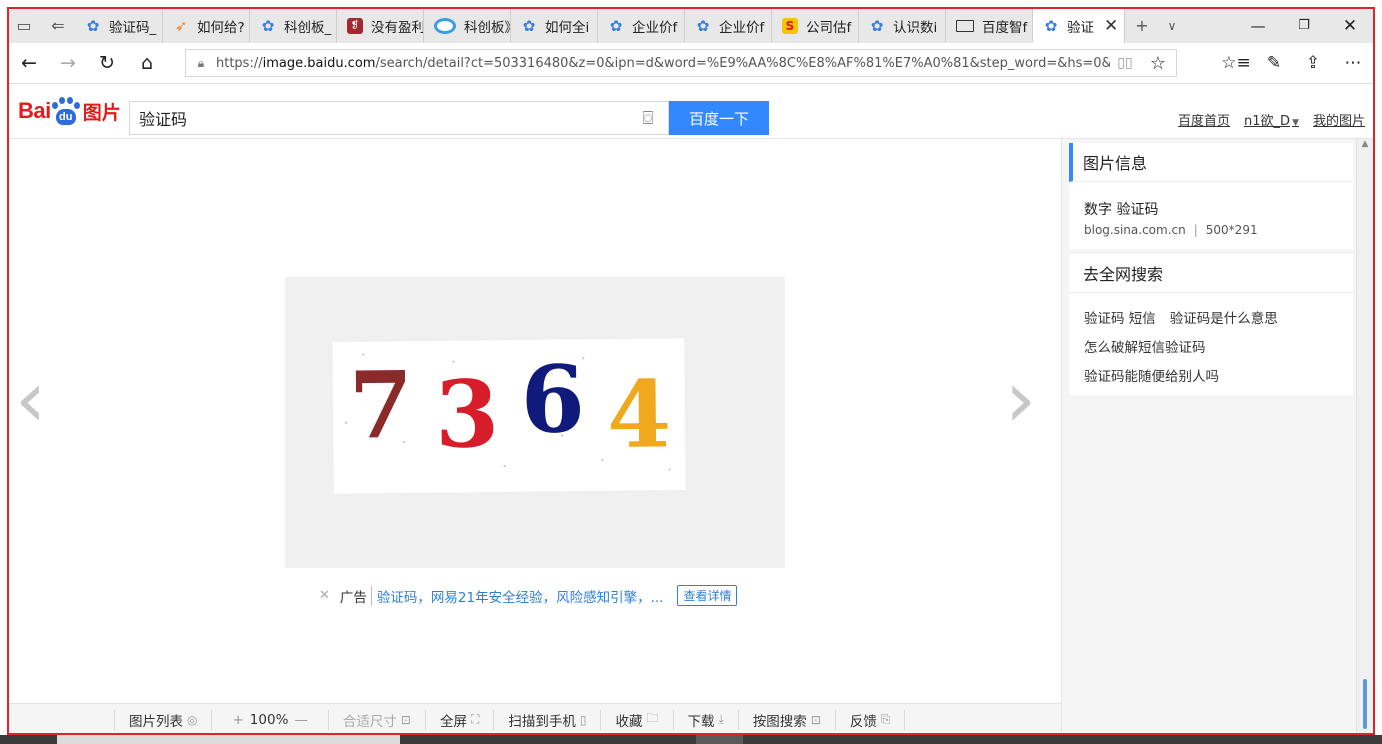 This screenshot has height=744, width=1382. I want to click on ad-details-button: 查看详情, so click(707, 595).